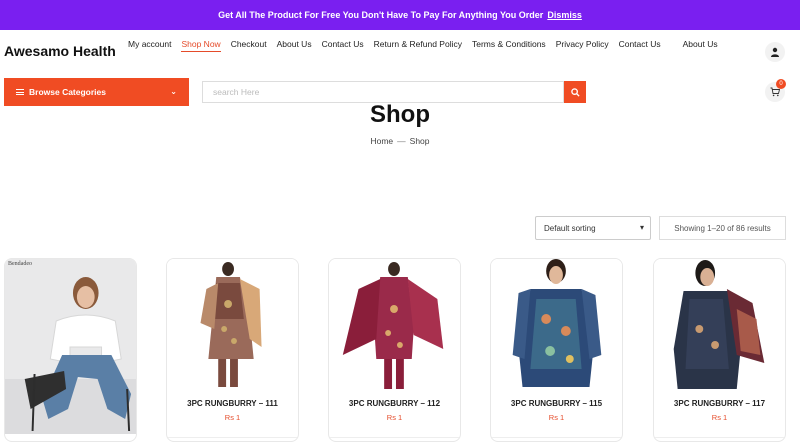 Image resolution: width=800 pixels, height=442 pixels. I want to click on nav-shop-now: Shop Now, so click(201, 45).